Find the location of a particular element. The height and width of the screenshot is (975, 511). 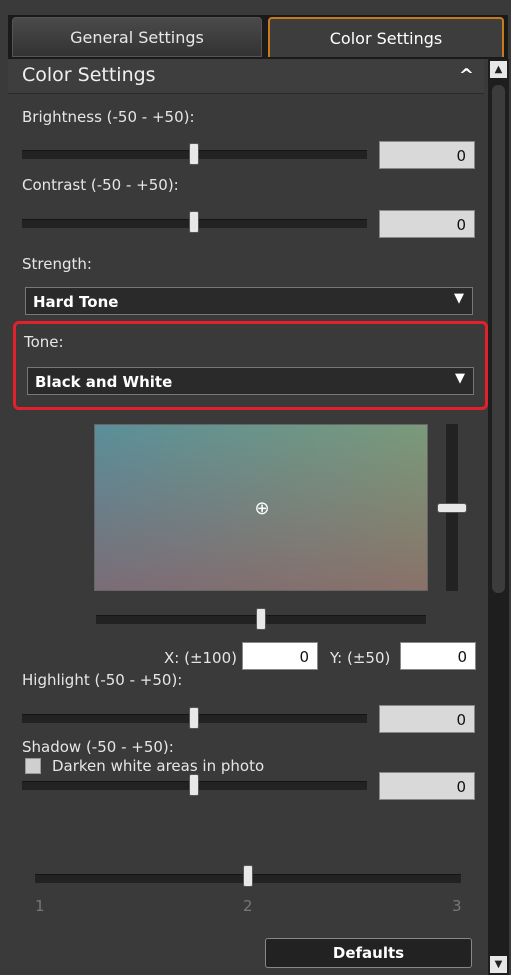

y-coordinate-field: 0 is located at coordinates (438, 656).